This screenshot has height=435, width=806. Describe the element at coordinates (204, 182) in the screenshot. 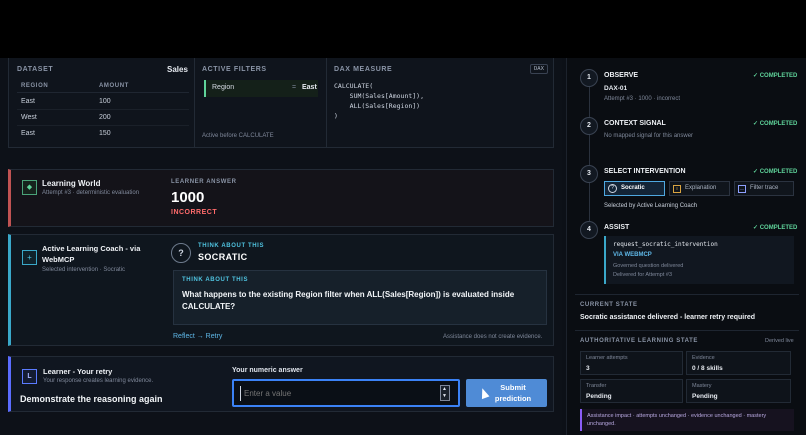

I see `answer-caption: LEARNER ANSWER` at that location.